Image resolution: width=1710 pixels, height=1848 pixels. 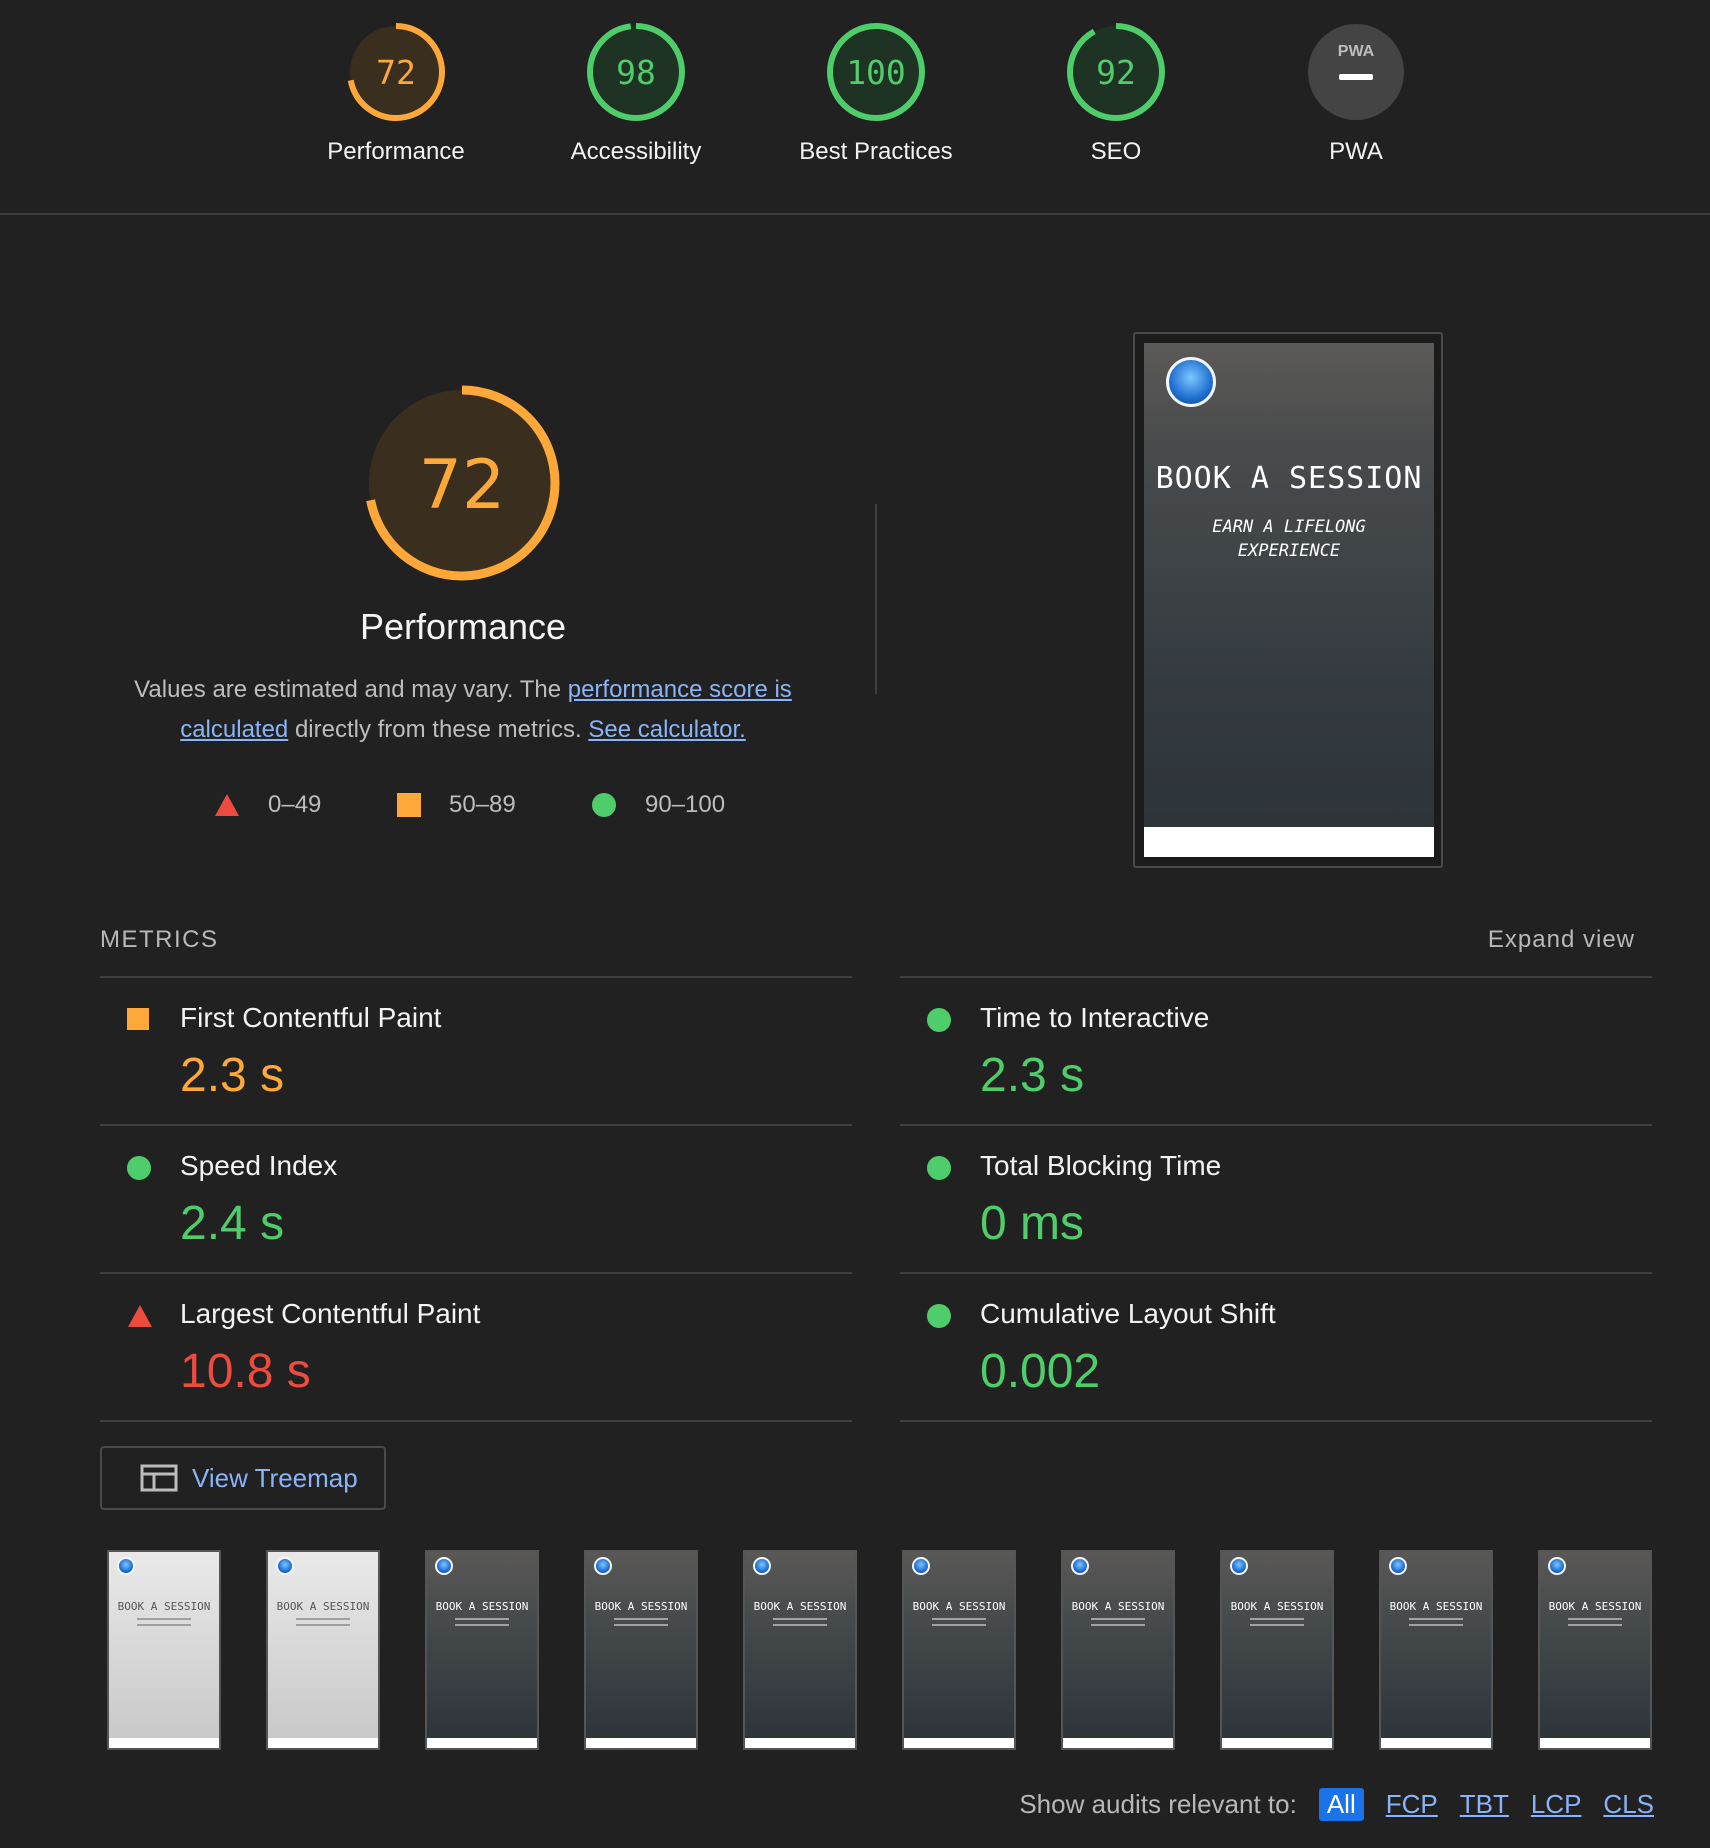 What do you see at coordinates (438, 729) in the screenshot?
I see `description-text: directly from these metrics.` at bounding box center [438, 729].